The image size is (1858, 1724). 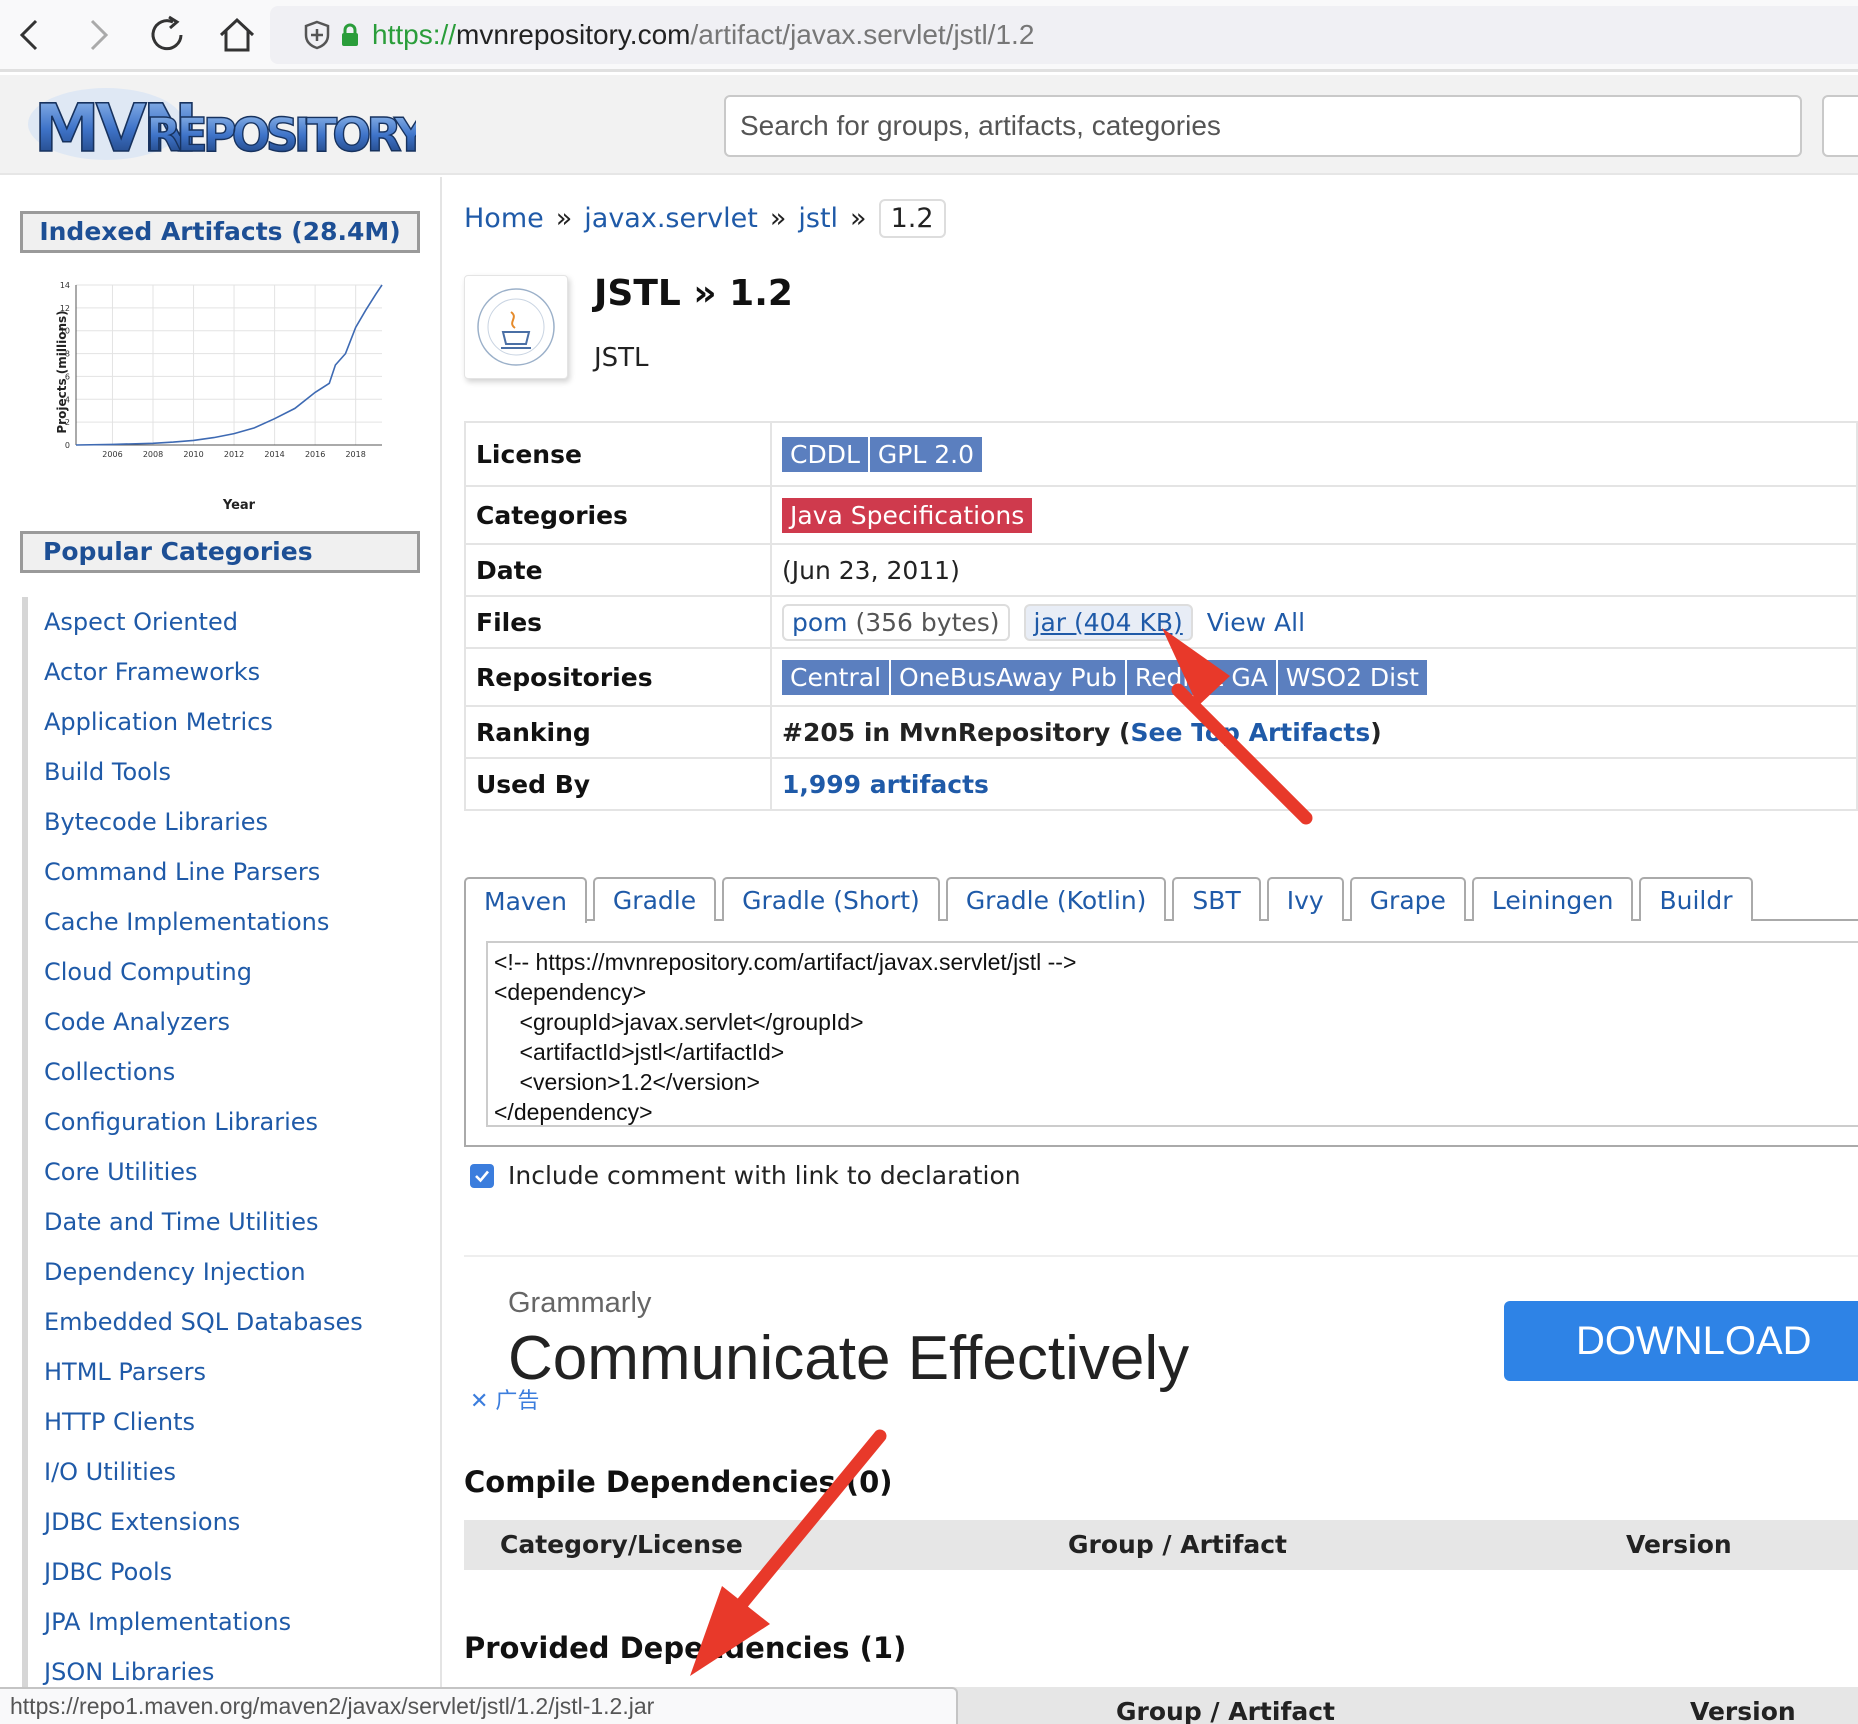 What do you see at coordinates (1352, 677) in the screenshot?
I see `repository-tag: WSO2 Dist` at bounding box center [1352, 677].